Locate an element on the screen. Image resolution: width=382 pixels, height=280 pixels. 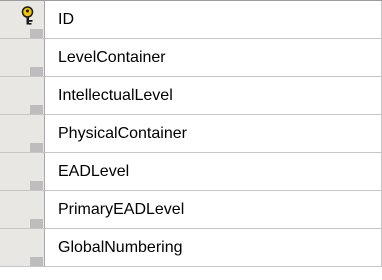
table-row: PrimaryEADLevel is located at coordinates (191, 210).